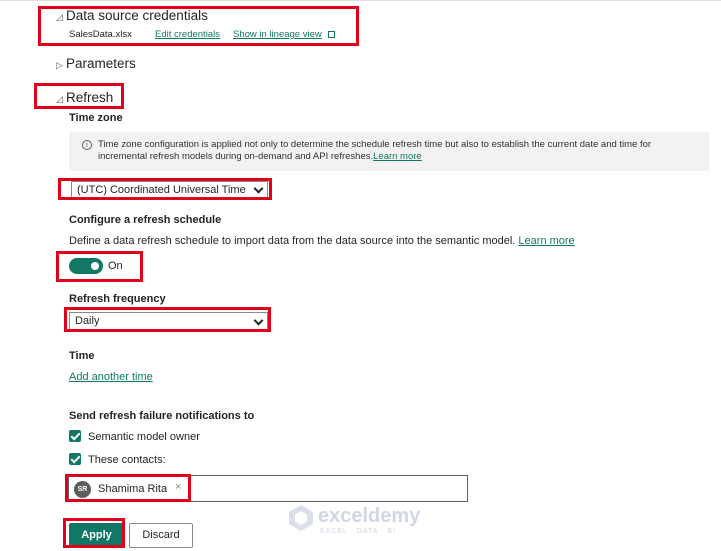 This screenshot has height=551, width=721. Describe the element at coordinates (100, 34) in the screenshot. I see `credentials-filename: SalesData.xlsx` at that location.